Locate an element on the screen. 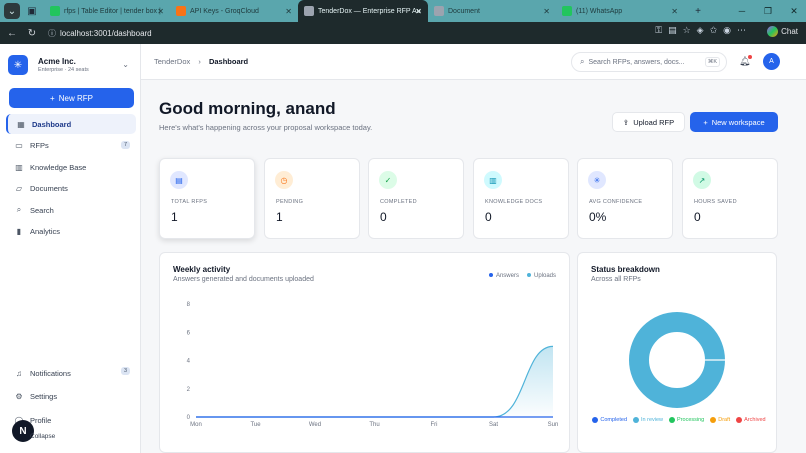  legend-label: Archived is located at coordinates (755, 420).